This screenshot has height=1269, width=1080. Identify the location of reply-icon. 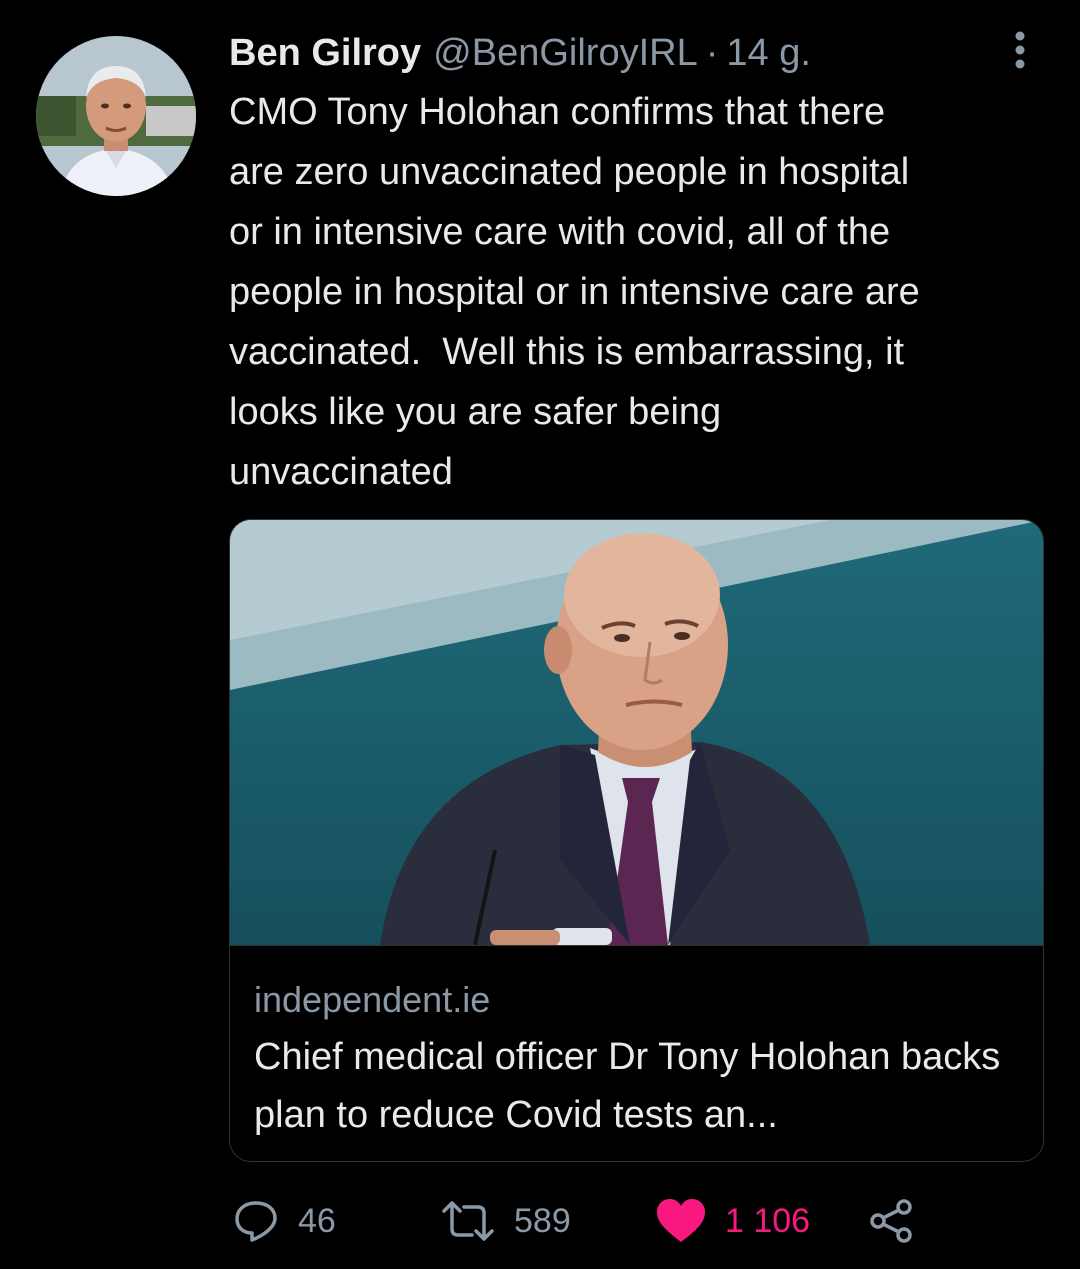
(256, 1221).